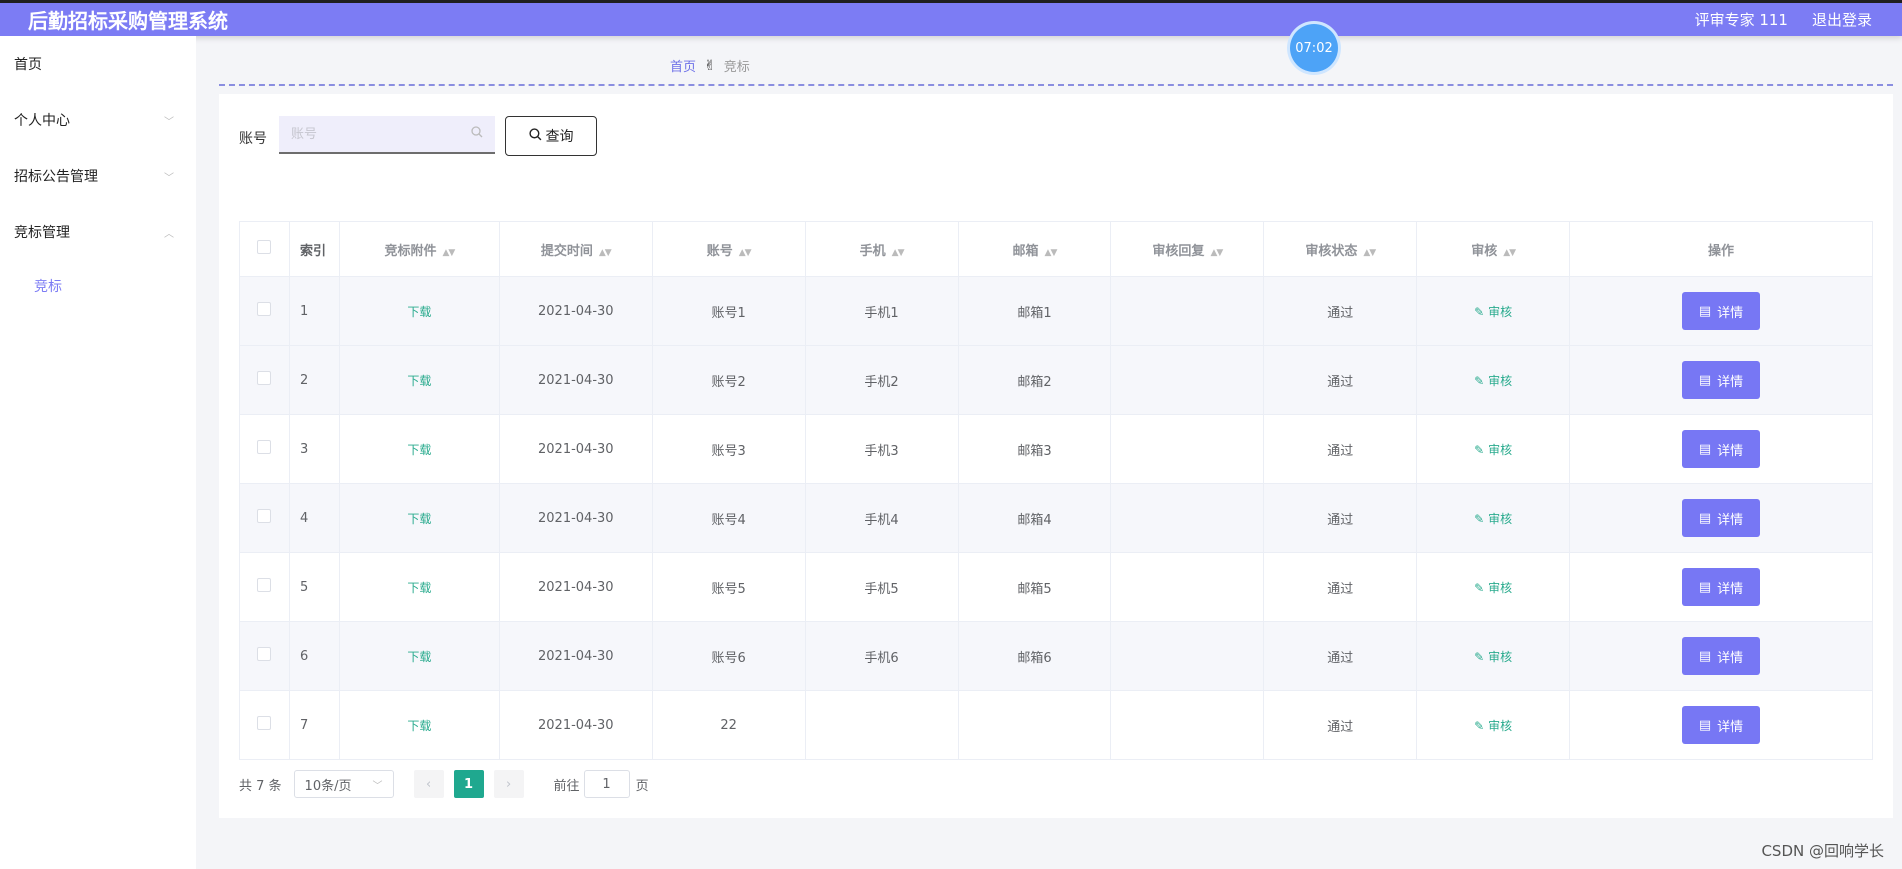  I want to click on cell-account: 账号6, so click(729, 656).